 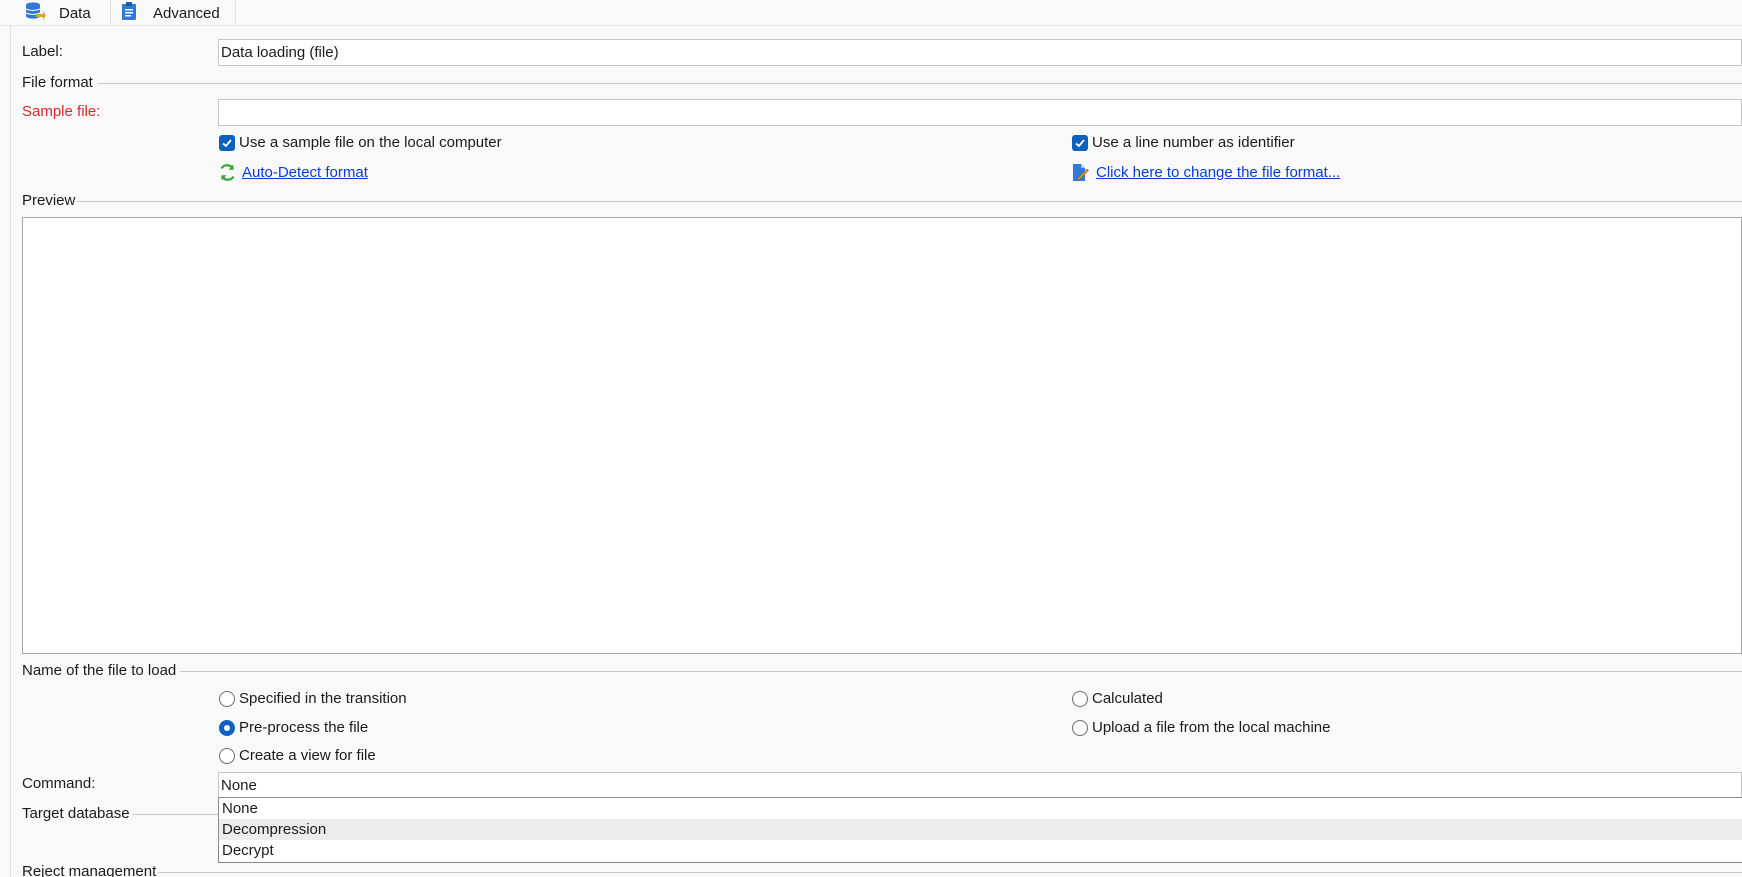 I want to click on dropdown-option-decrypt: Decrypt, so click(x=980, y=850).